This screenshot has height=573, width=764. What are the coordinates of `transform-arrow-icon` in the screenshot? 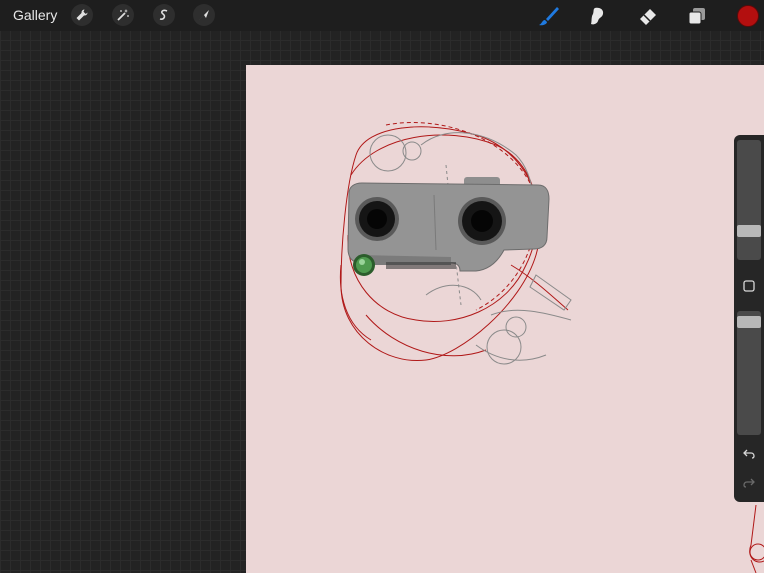 It's located at (204, 15).